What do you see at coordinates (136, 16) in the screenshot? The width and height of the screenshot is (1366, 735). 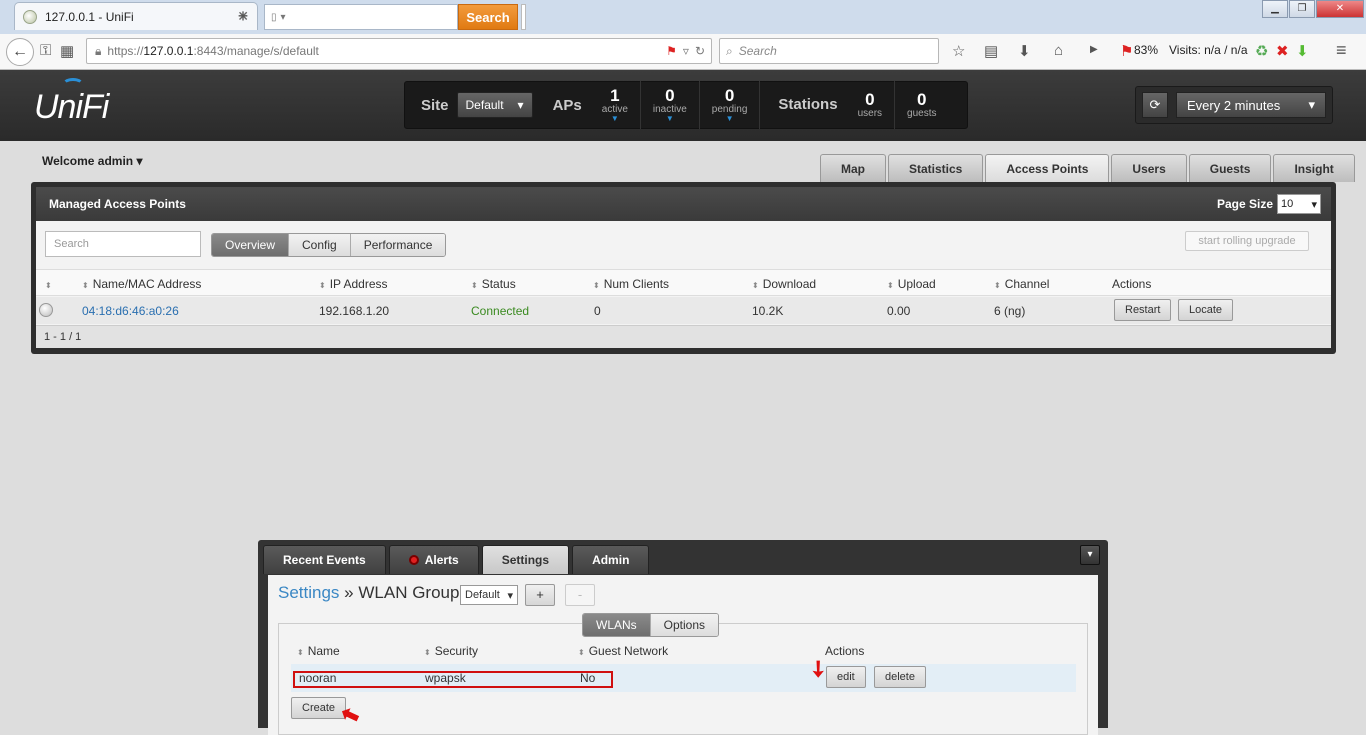 I see `browser-tab: 127.0.0.1 - UniFi ✕` at bounding box center [136, 16].